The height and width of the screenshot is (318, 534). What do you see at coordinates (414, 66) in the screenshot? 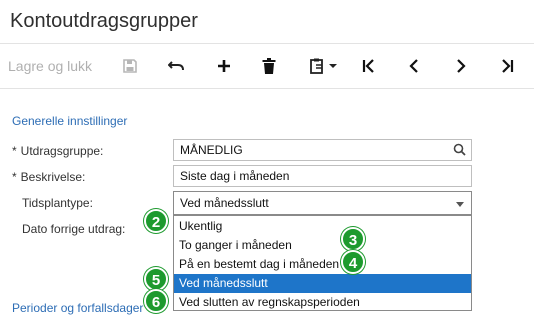
I see `previous-icon` at bounding box center [414, 66].